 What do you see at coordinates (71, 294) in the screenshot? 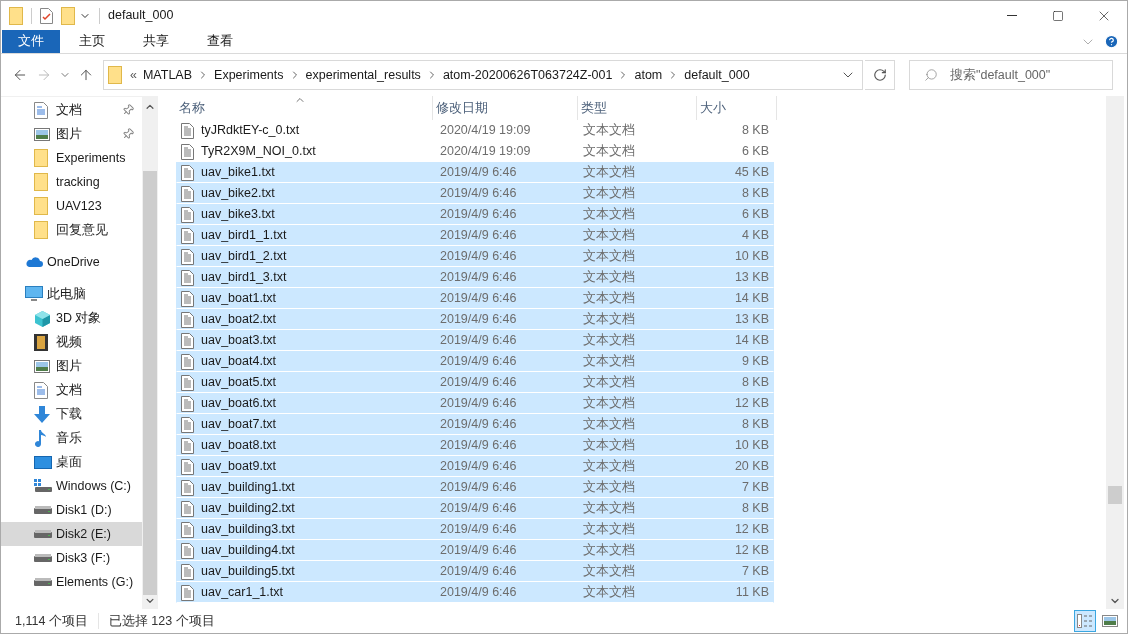
I see `nav-item: 此电脑` at bounding box center [71, 294].